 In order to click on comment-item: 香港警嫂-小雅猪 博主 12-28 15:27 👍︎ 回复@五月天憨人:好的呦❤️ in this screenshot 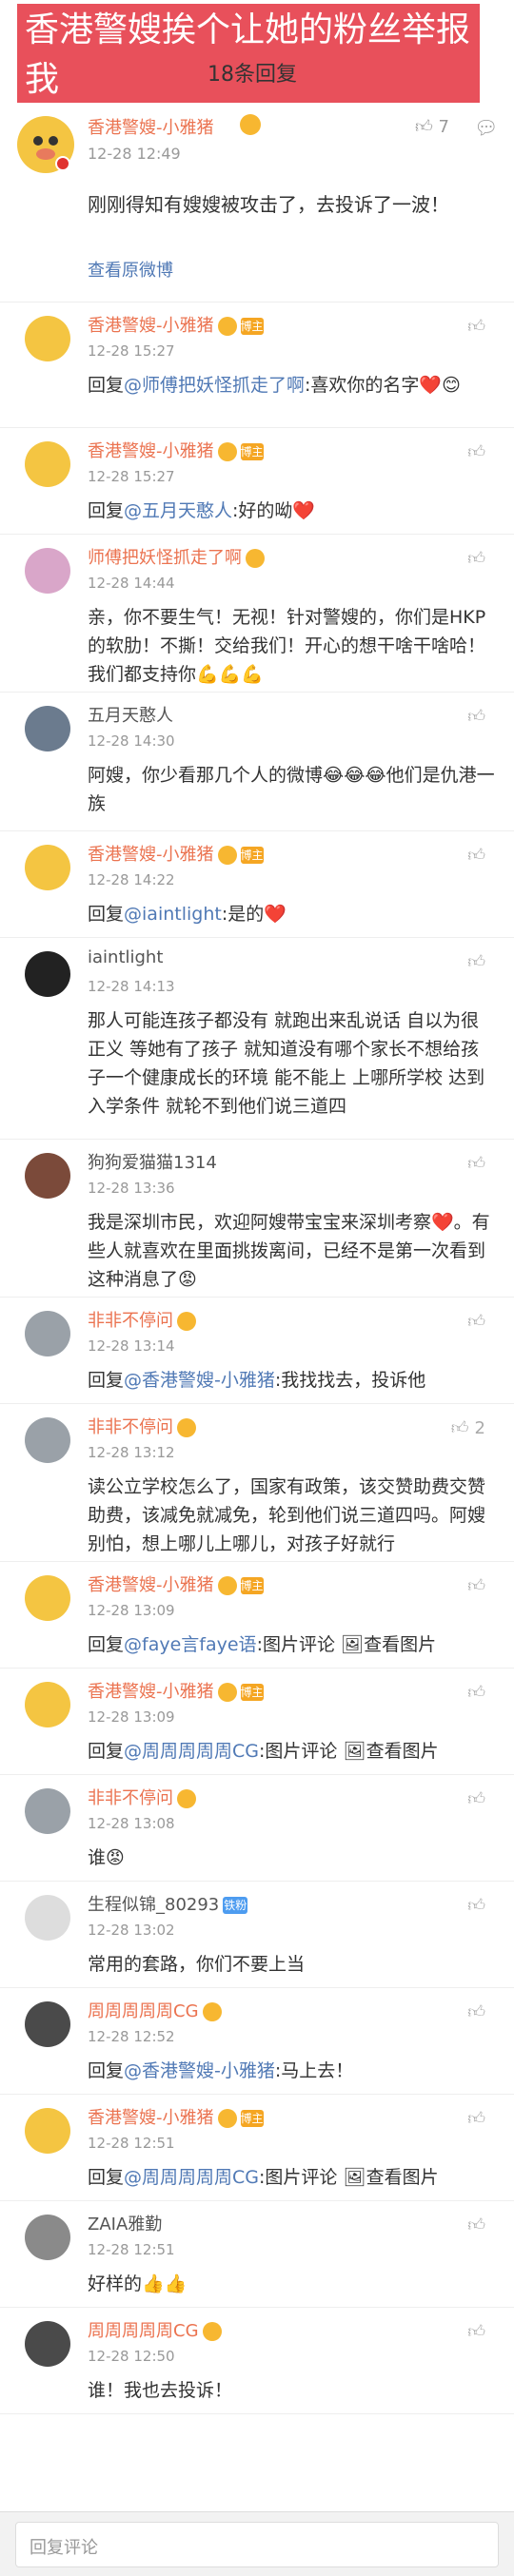, I will do `click(257, 482)`.